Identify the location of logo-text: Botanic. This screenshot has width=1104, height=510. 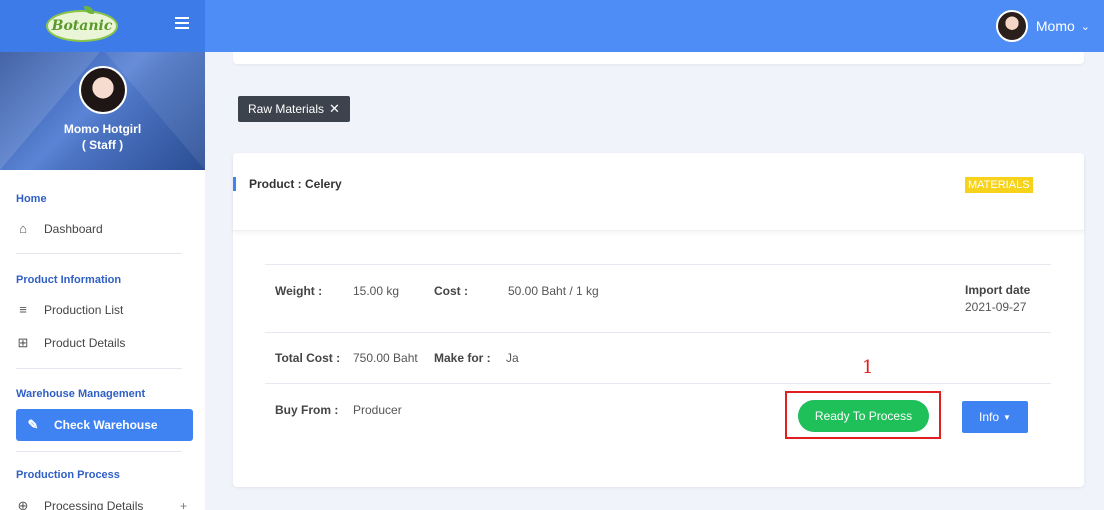
(82, 26).